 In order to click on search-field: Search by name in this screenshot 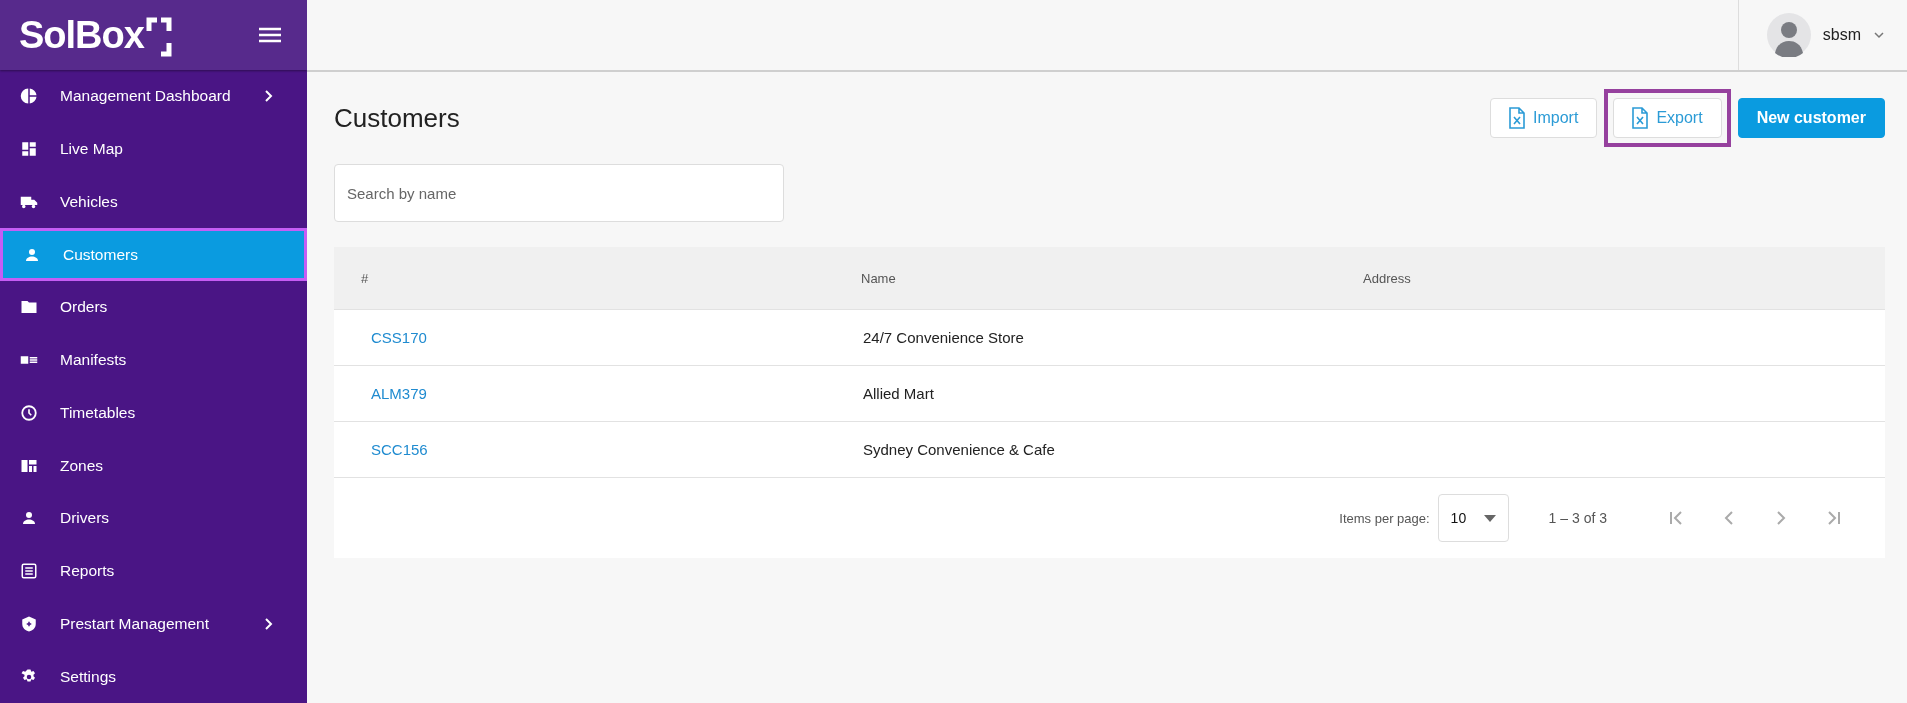, I will do `click(559, 193)`.